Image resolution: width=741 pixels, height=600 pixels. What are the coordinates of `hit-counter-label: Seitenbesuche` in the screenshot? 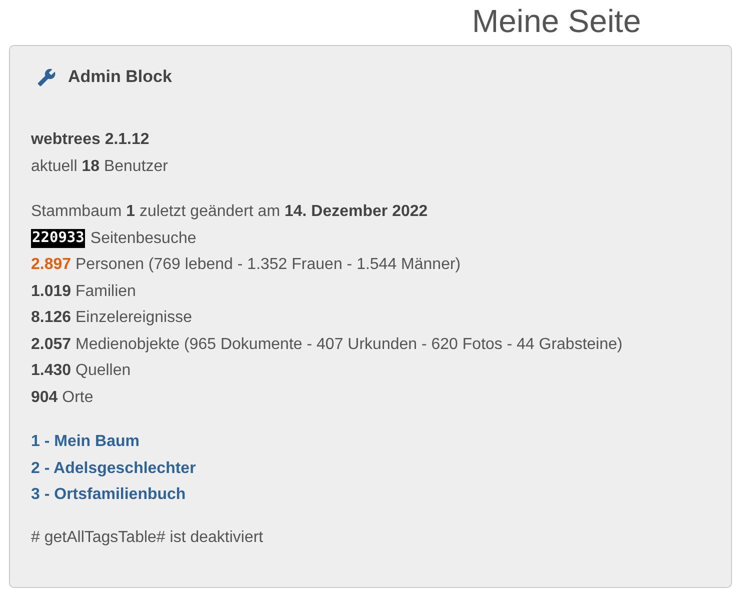 It's located at (143, 238).